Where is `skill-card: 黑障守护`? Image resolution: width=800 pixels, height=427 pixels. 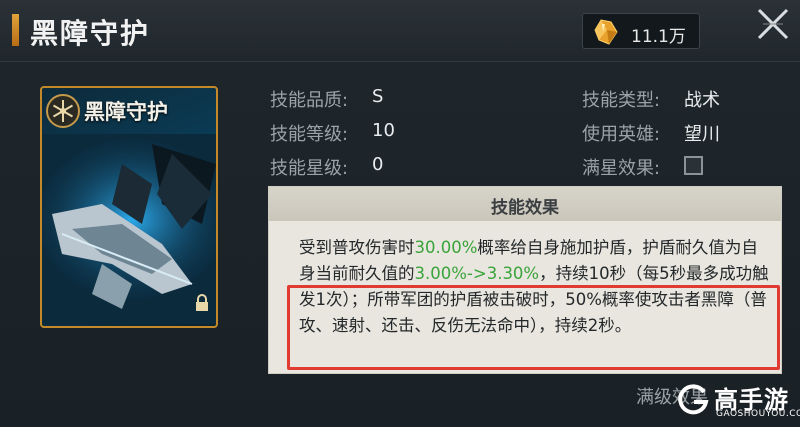
skill-card: 黑障守护 is located at coordinates (129, 207).